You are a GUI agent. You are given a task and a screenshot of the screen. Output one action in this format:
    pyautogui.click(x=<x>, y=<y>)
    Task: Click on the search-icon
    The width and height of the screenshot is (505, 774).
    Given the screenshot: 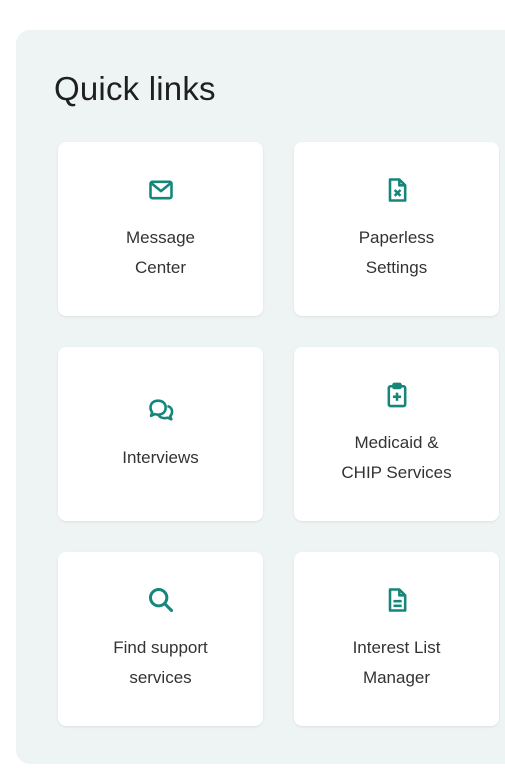 What is the action you would take?
    pyautogui.click(x=161, y=600)
    